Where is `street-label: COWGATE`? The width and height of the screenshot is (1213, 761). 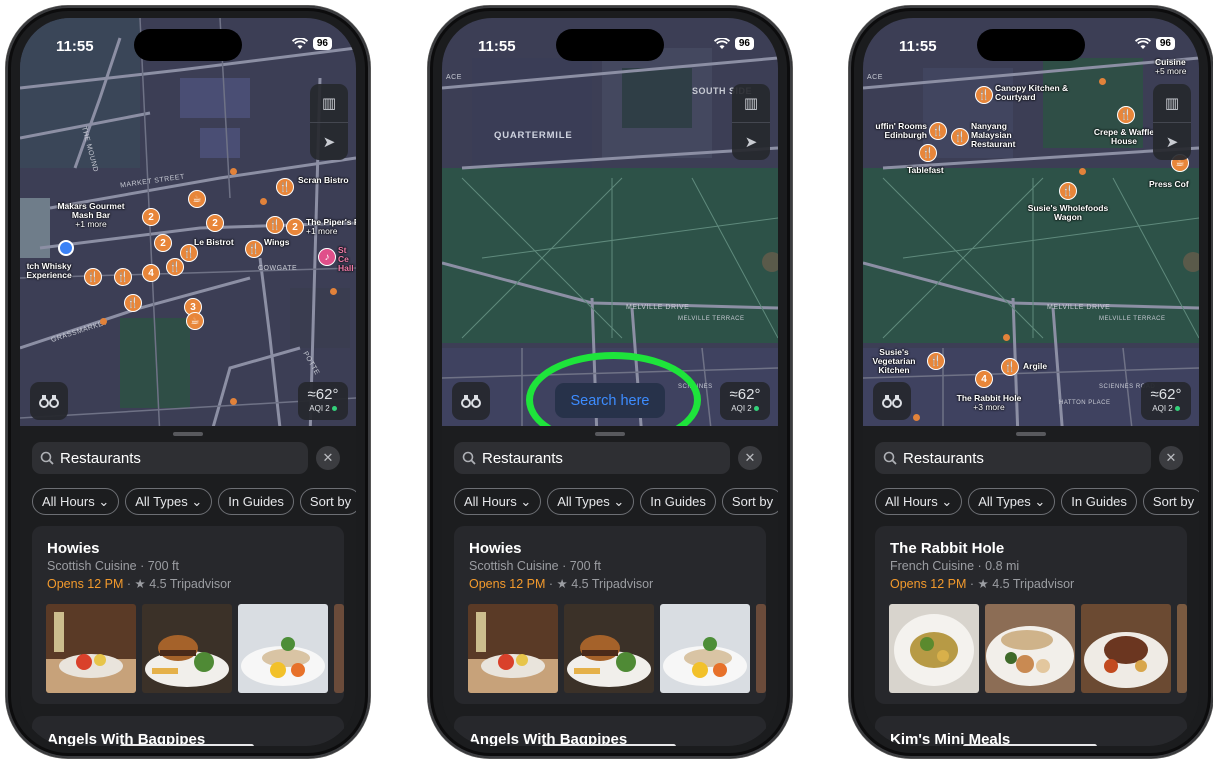
street-label: COWGATE is located at coordinates (278, 268).